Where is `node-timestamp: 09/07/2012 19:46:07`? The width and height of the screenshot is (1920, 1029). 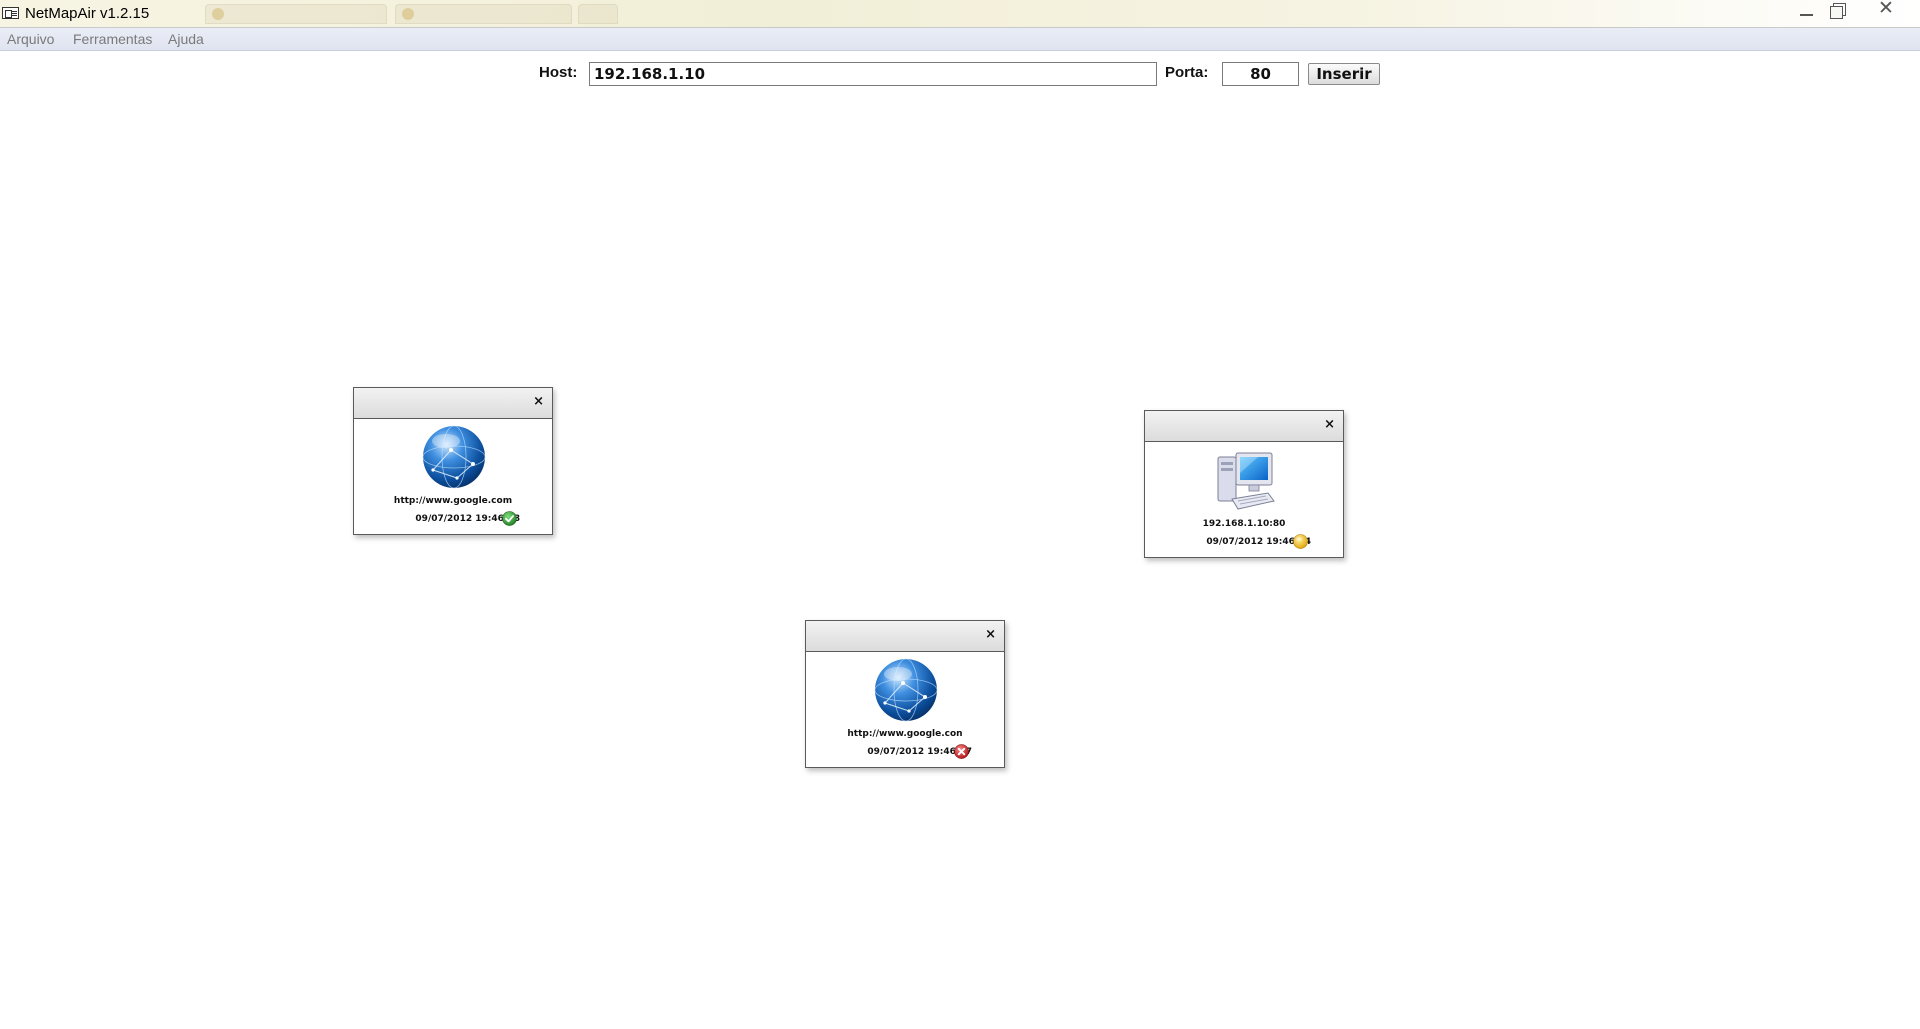 node-timestamp: 09/07/2012 19:46:07 is located at coordinates (919, 752).